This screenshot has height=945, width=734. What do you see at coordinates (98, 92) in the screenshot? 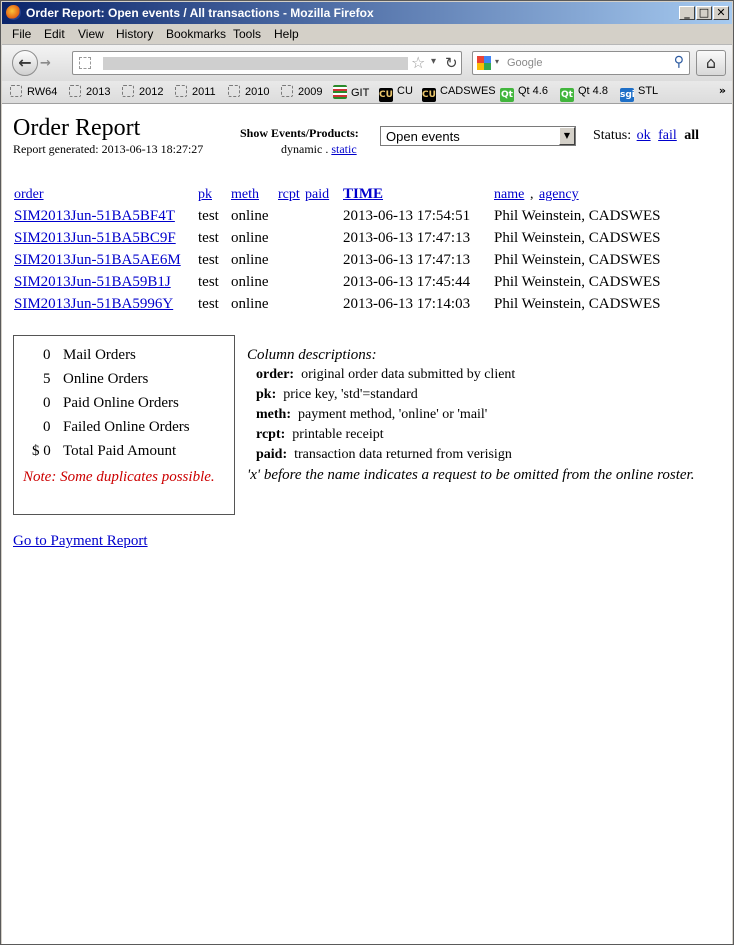
I see `bookmark-label: 2013` at bounding box center [98, 92].